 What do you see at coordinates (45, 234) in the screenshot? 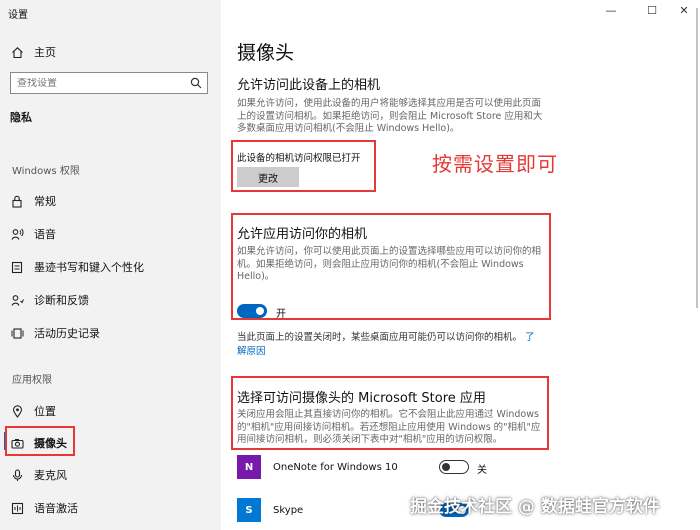
I see `sidebar-item-label: 语音` at bounding box center [45, 234].